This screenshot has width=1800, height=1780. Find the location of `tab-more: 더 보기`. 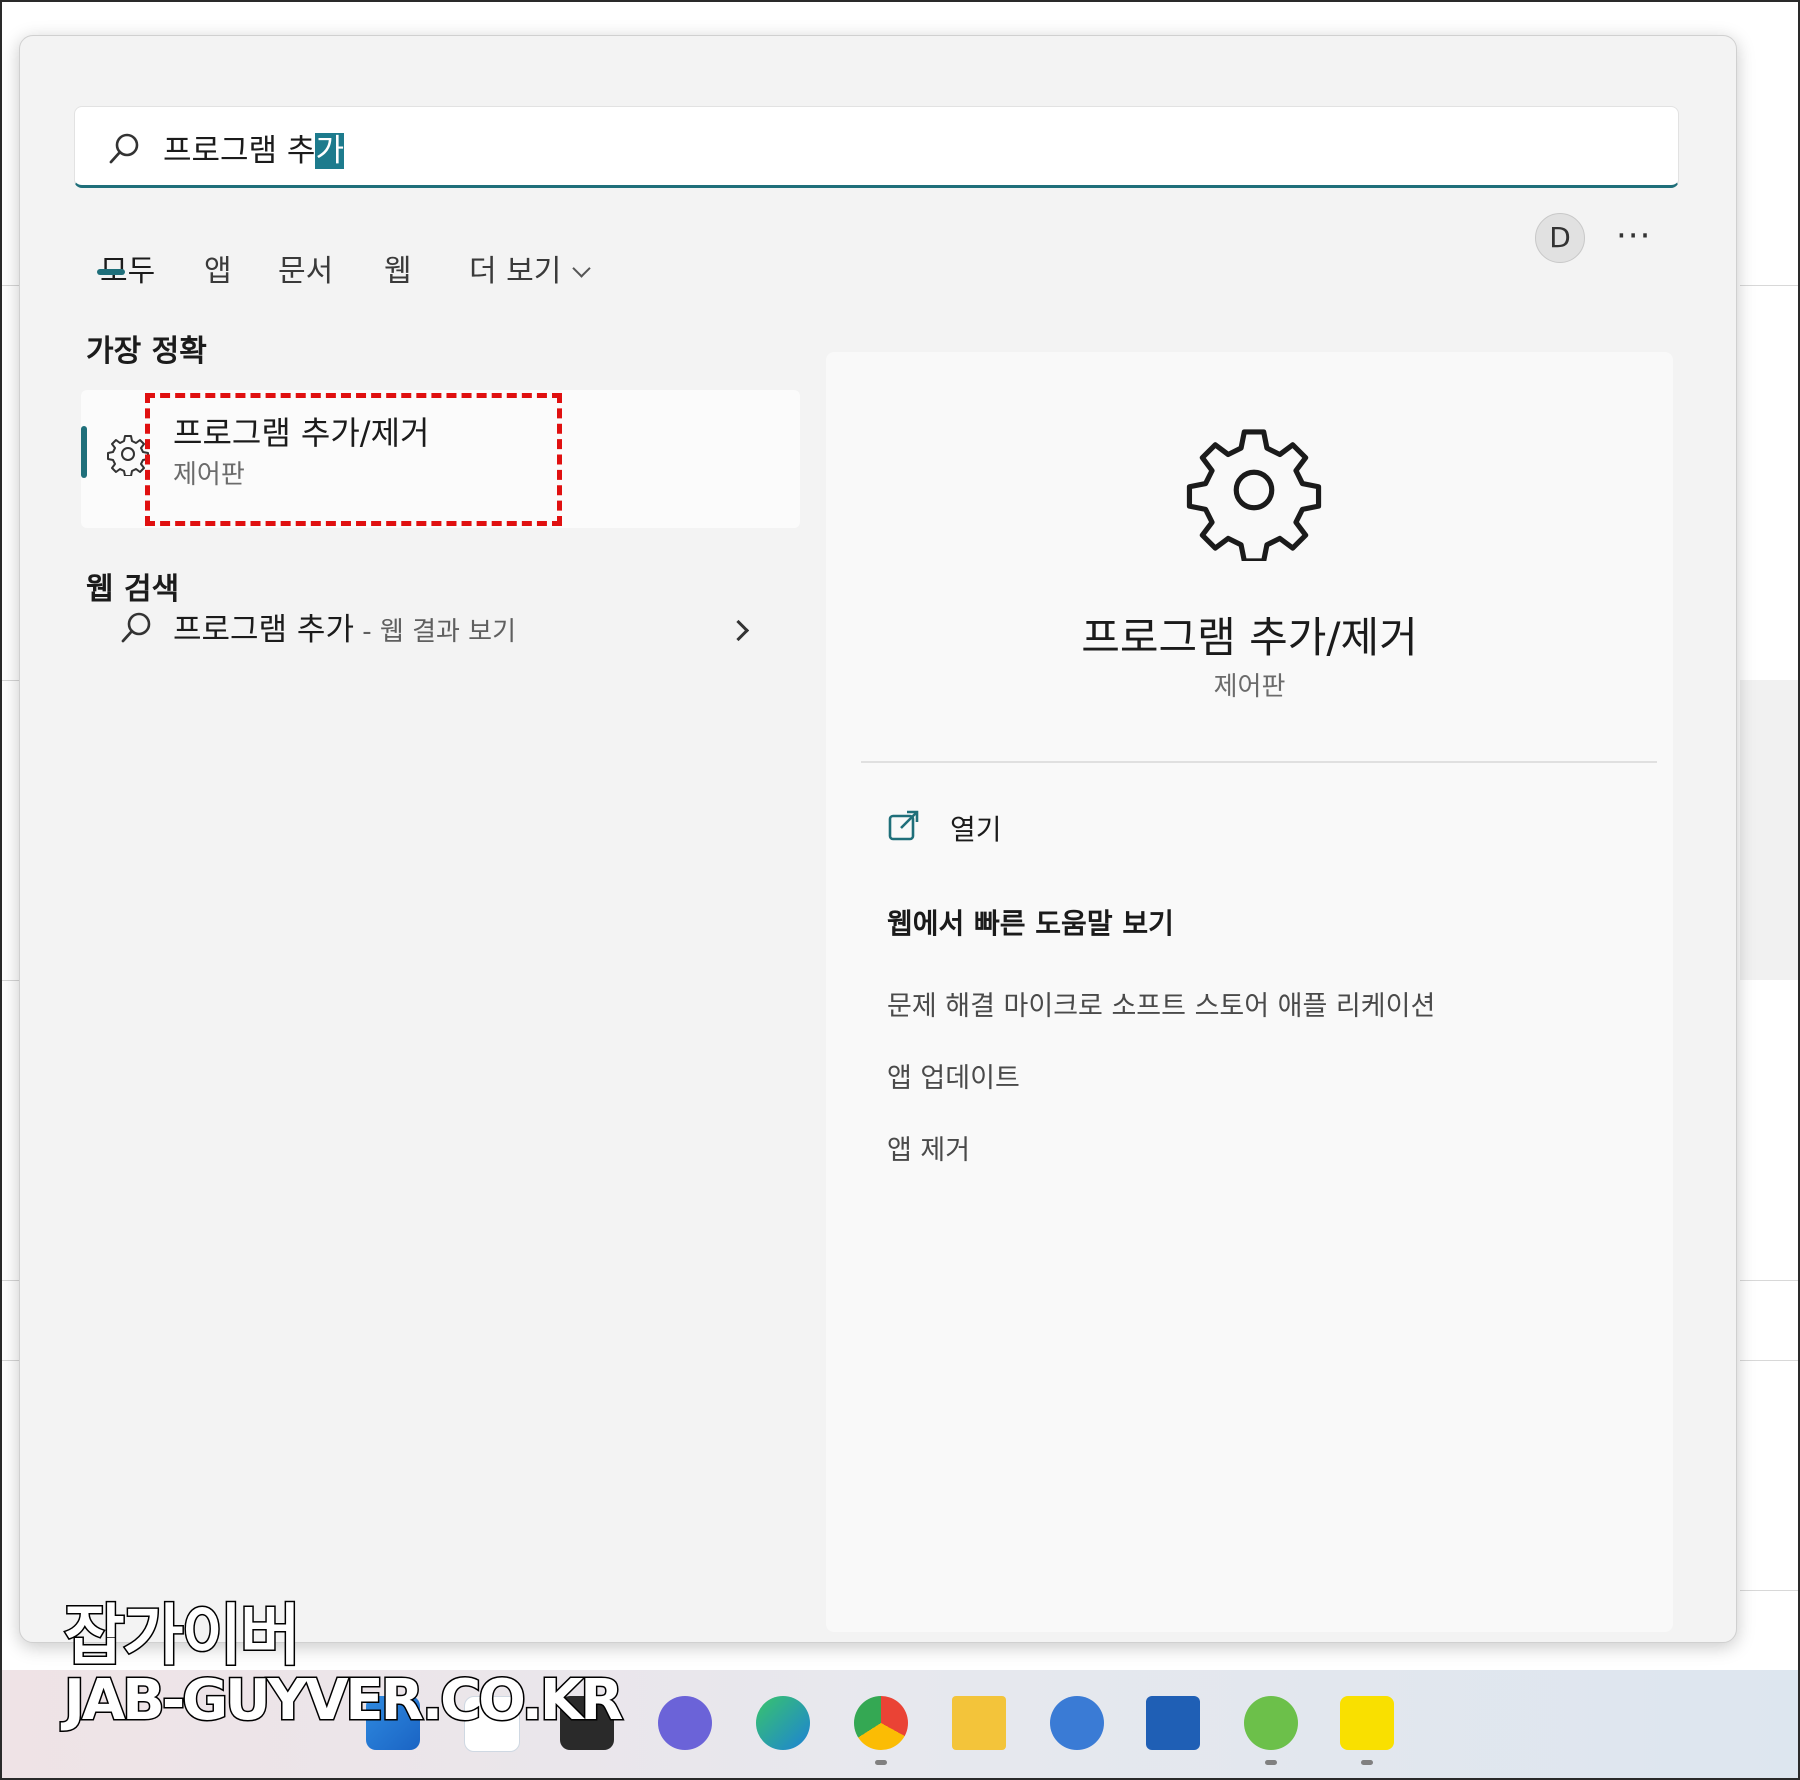

tab-more: 더 보기 is located at coordinates (530, 268).